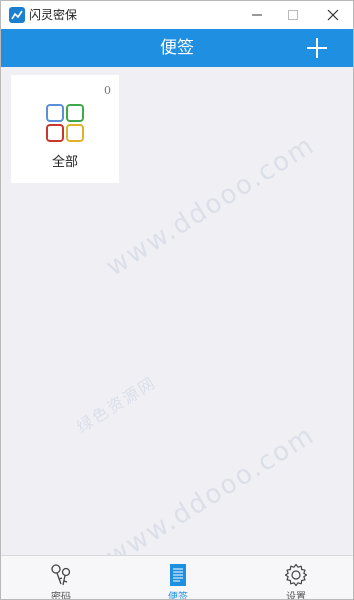 The width and height of the screenshot is (354, 600). I want to click on minimize-button, so click(257, 15).